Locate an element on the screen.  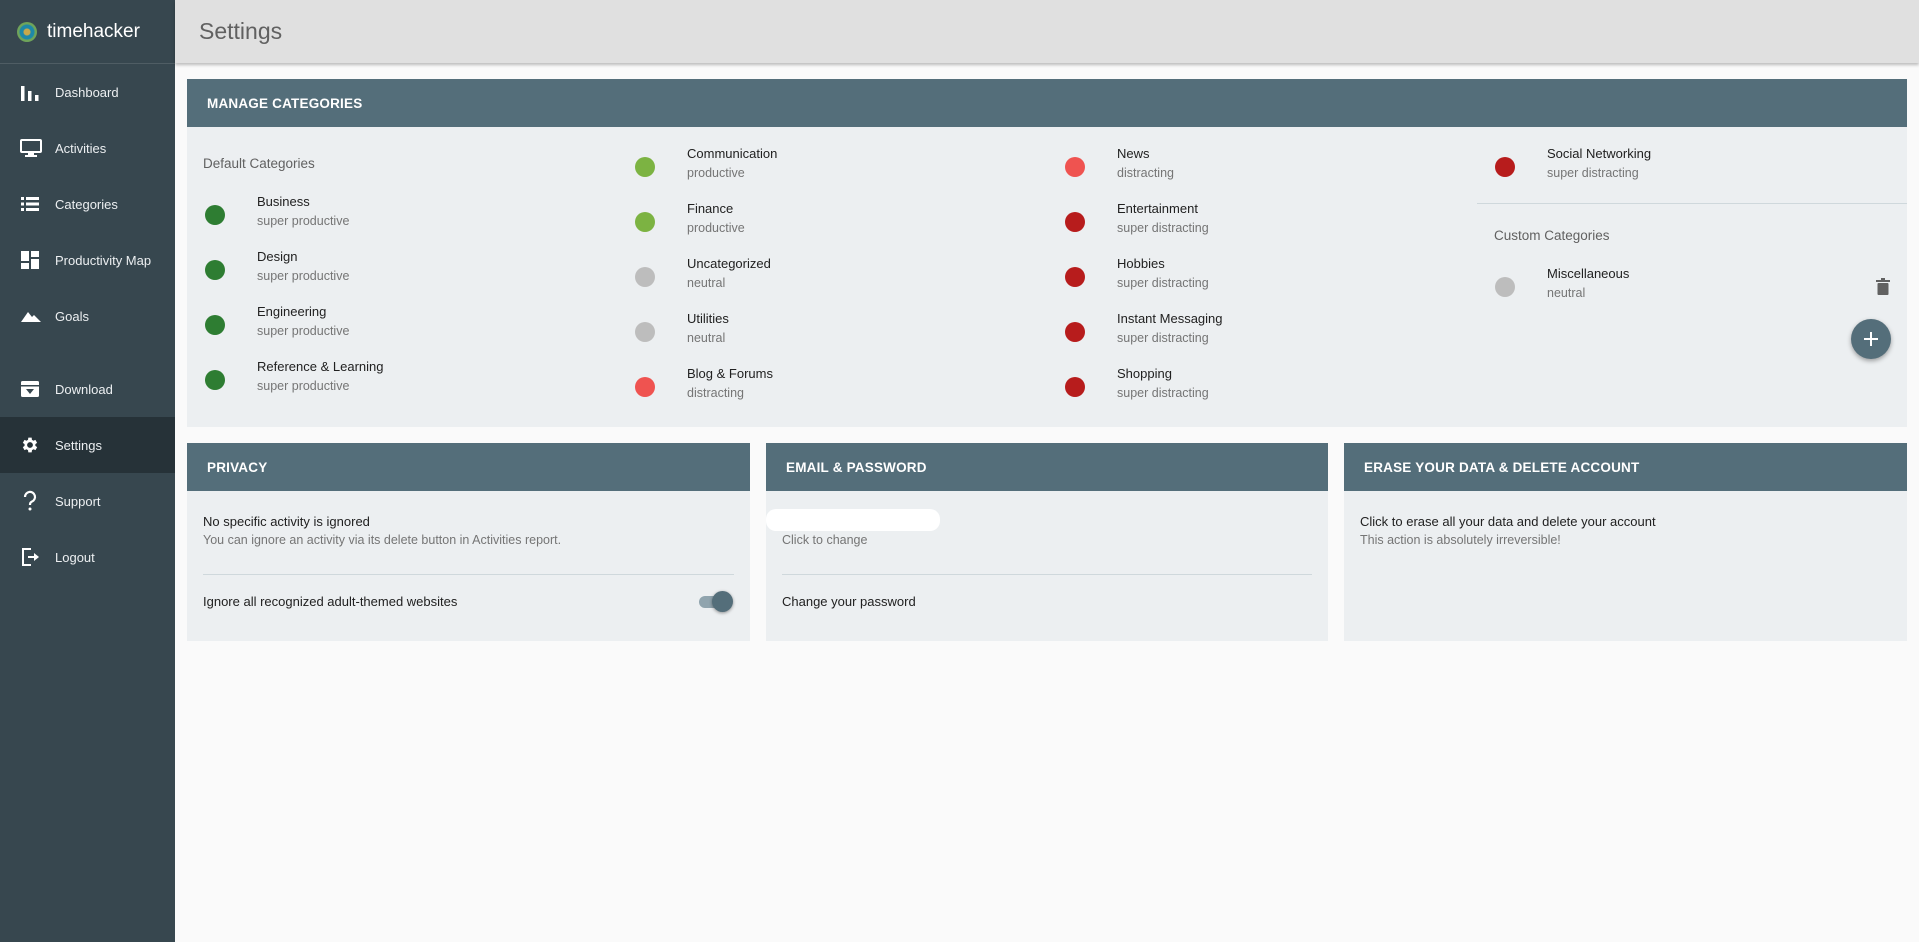
sidebar-item-label: Productivity Map is located at coordinates (103, 260).